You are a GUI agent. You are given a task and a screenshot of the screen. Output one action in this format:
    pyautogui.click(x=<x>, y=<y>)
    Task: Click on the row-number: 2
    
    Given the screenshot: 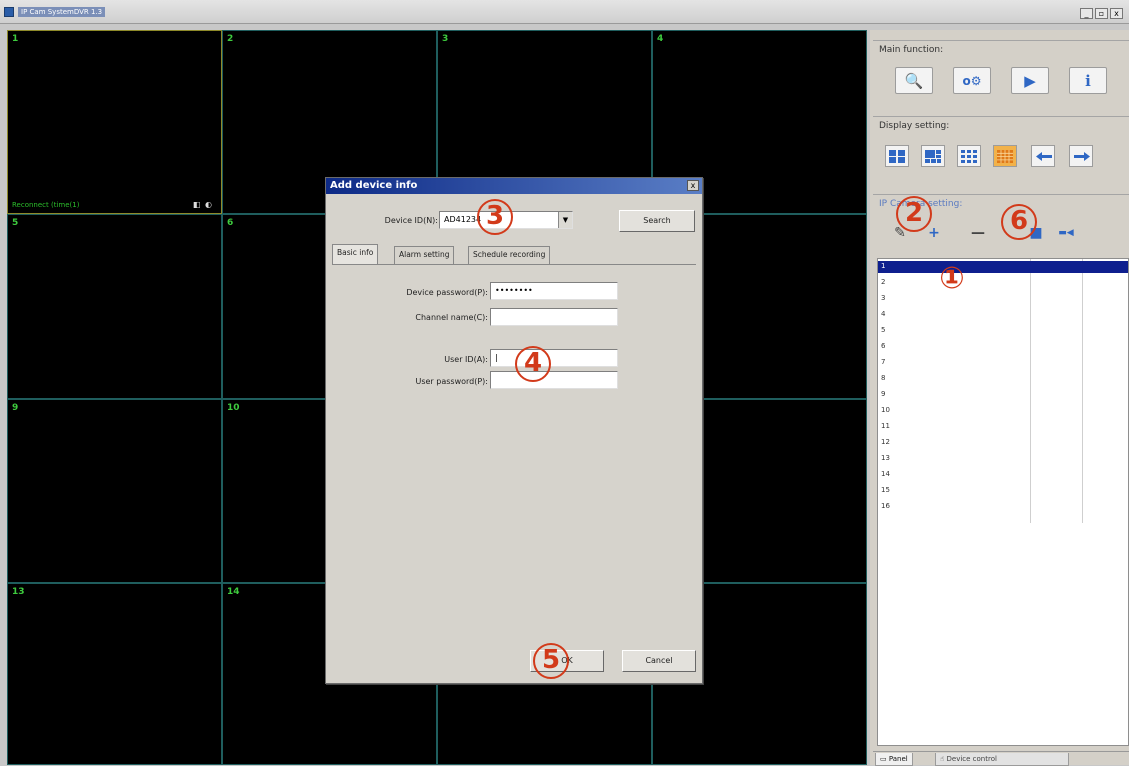 What is the action you would take?
    pyautogui.click(x=883, y=282)
    